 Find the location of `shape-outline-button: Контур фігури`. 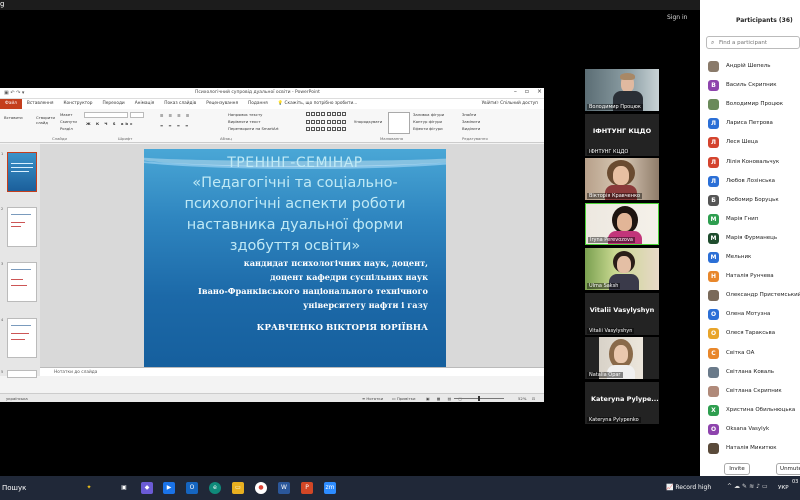

shape-outline-button: Контур фігури is located at coordinates (427, 121).